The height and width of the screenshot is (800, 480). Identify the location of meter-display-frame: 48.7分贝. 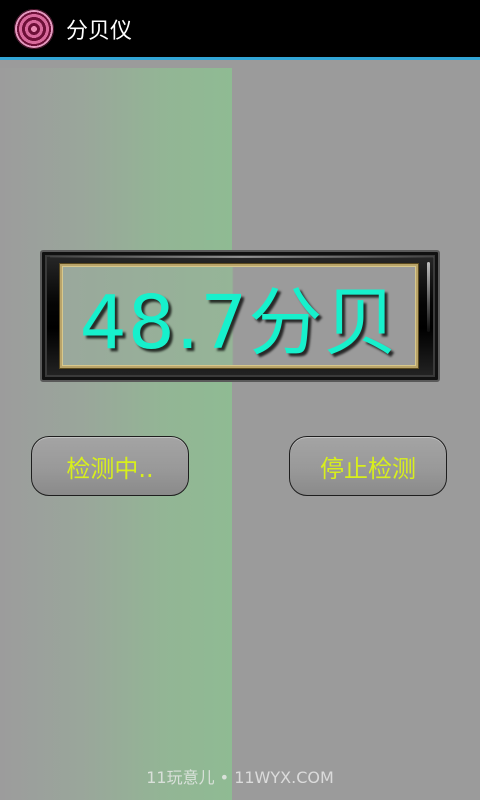
(240, 316).